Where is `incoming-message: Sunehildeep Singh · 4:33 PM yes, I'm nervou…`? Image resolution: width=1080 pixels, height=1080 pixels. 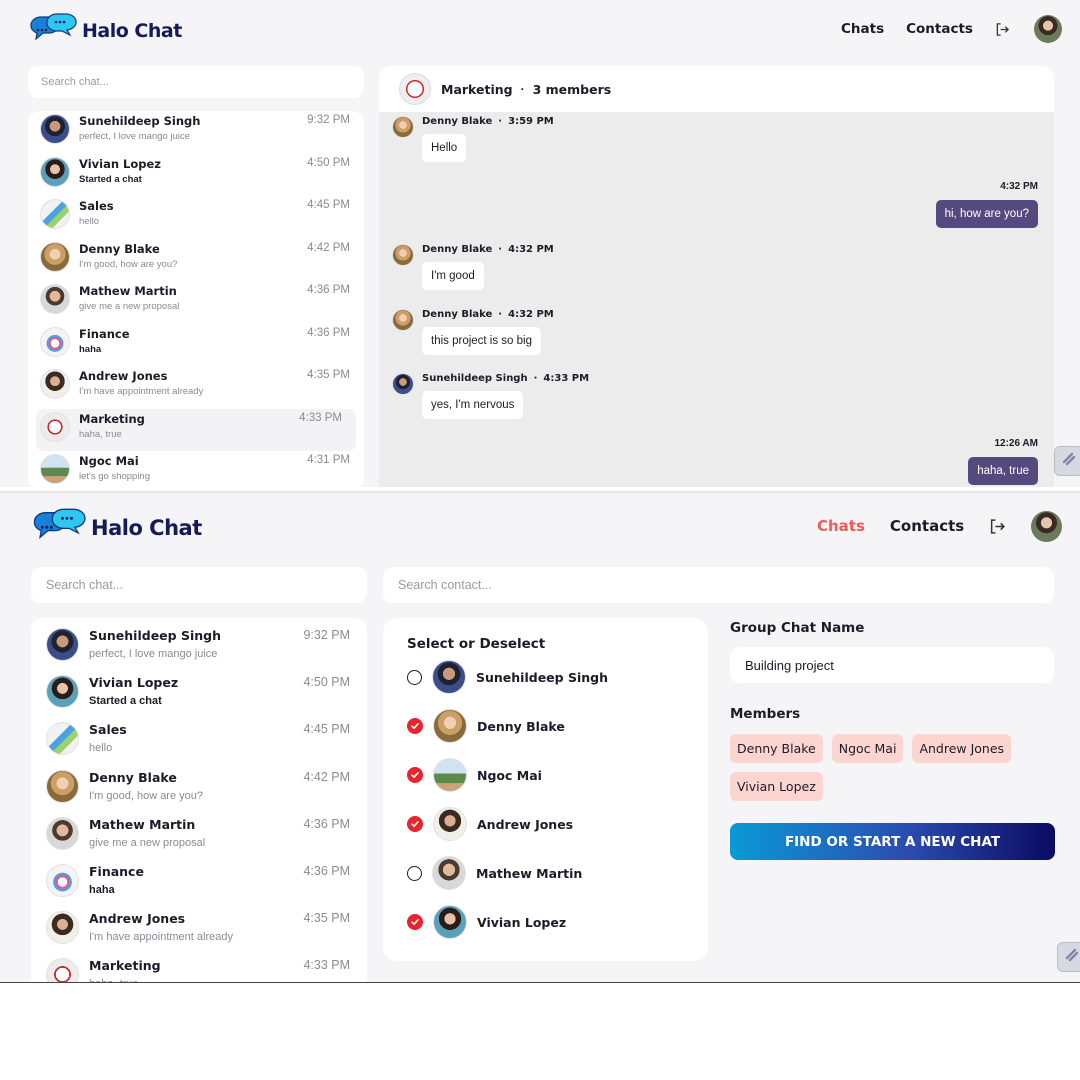
incoming-message: Sunehildeep Singh · 4:33 PM yes, I'm nervou… is located at coordinates (490, 396).